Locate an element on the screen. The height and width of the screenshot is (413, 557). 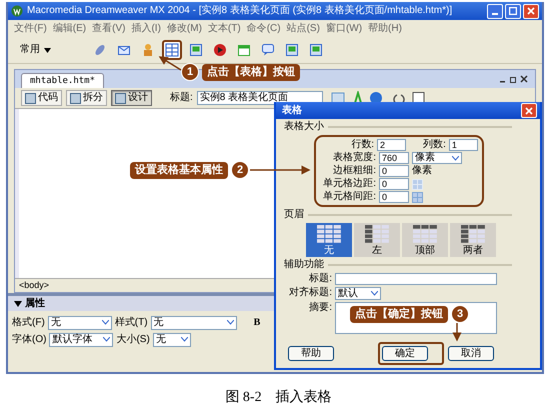
unit-label: 像素 is located at coordinates (422, 171).